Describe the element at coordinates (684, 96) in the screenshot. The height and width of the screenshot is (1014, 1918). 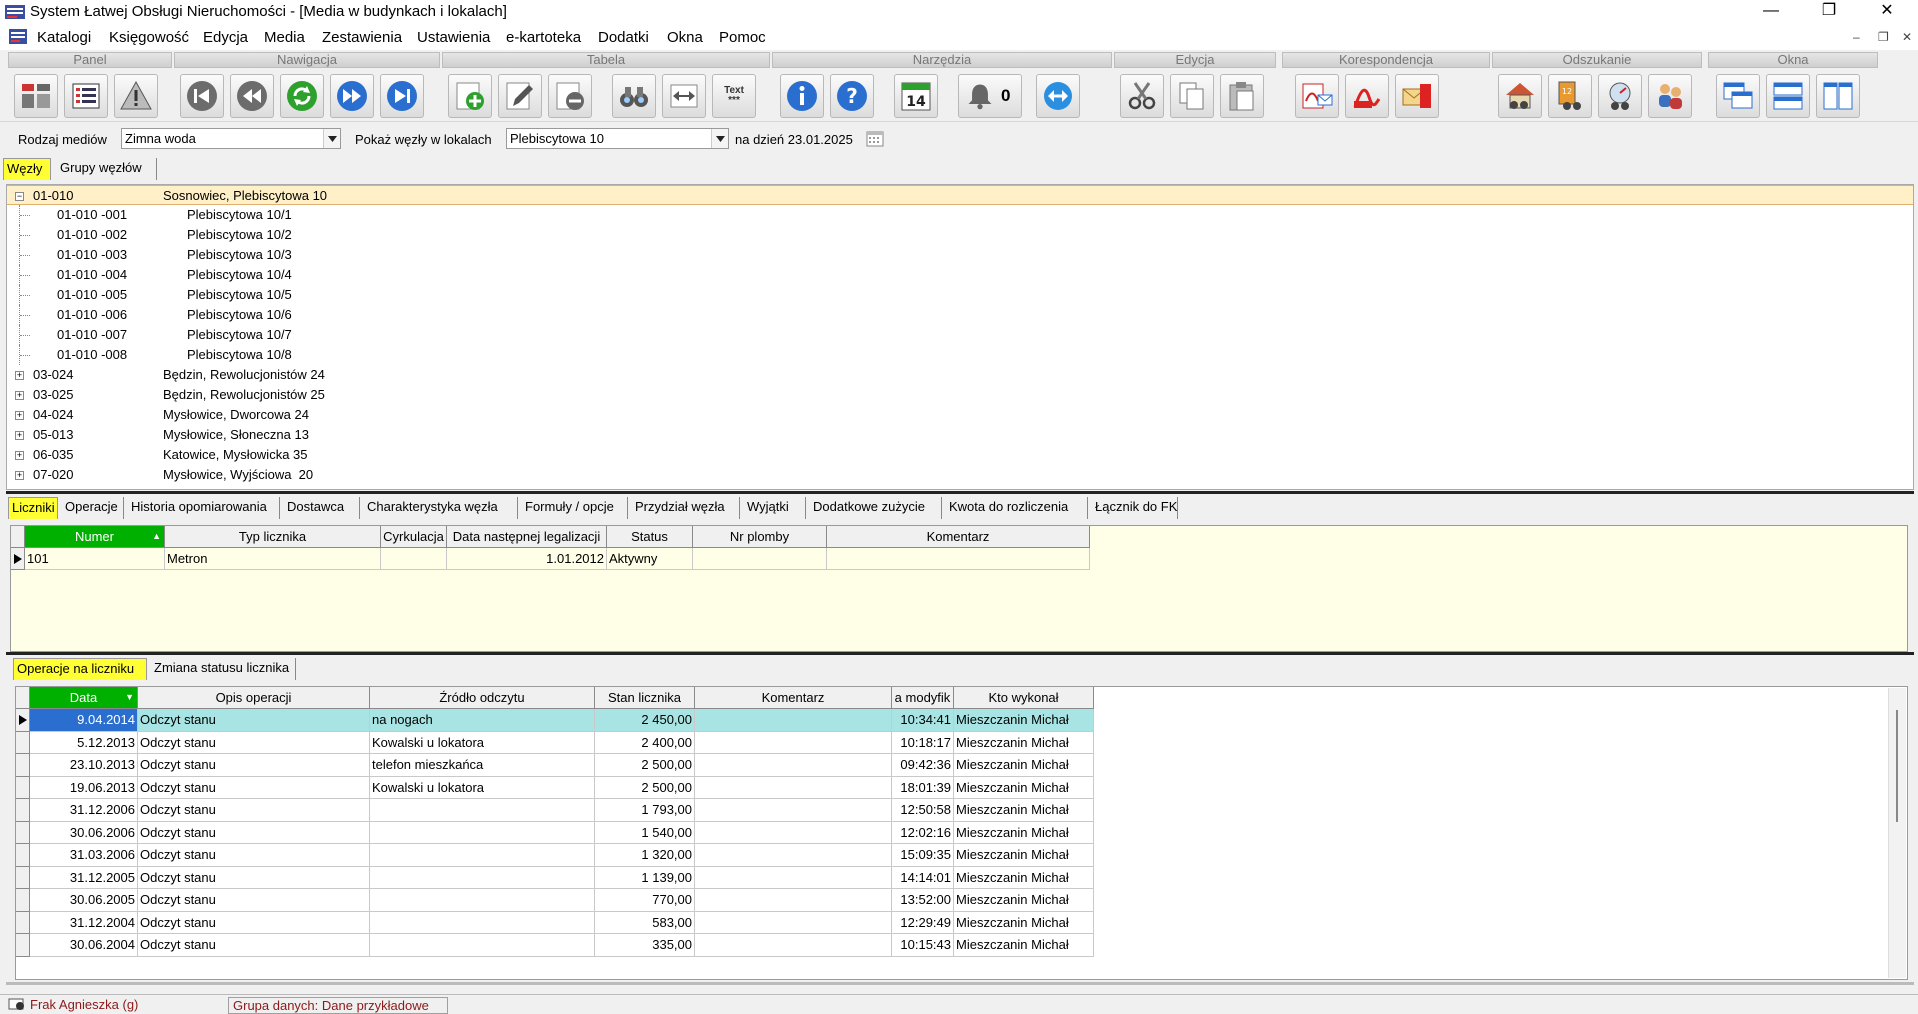
I see `column-width-button` at that location.